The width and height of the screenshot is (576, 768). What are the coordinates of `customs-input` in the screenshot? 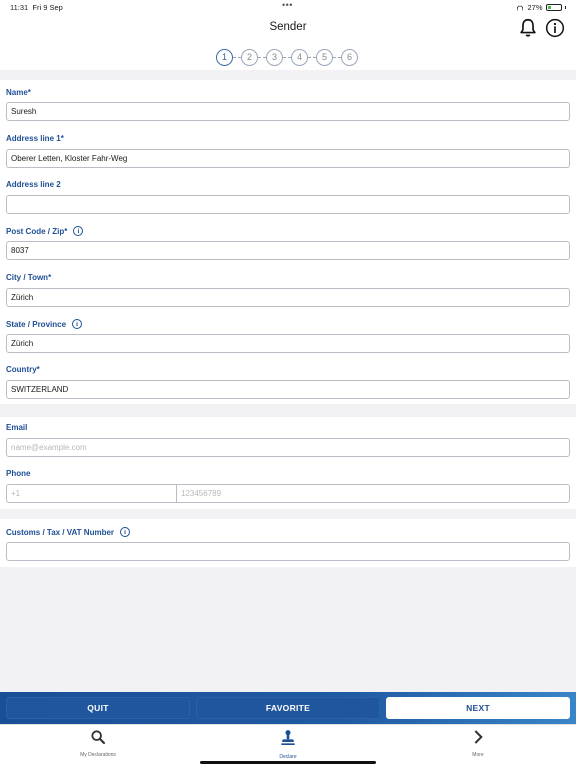 It's located at (288, 551).